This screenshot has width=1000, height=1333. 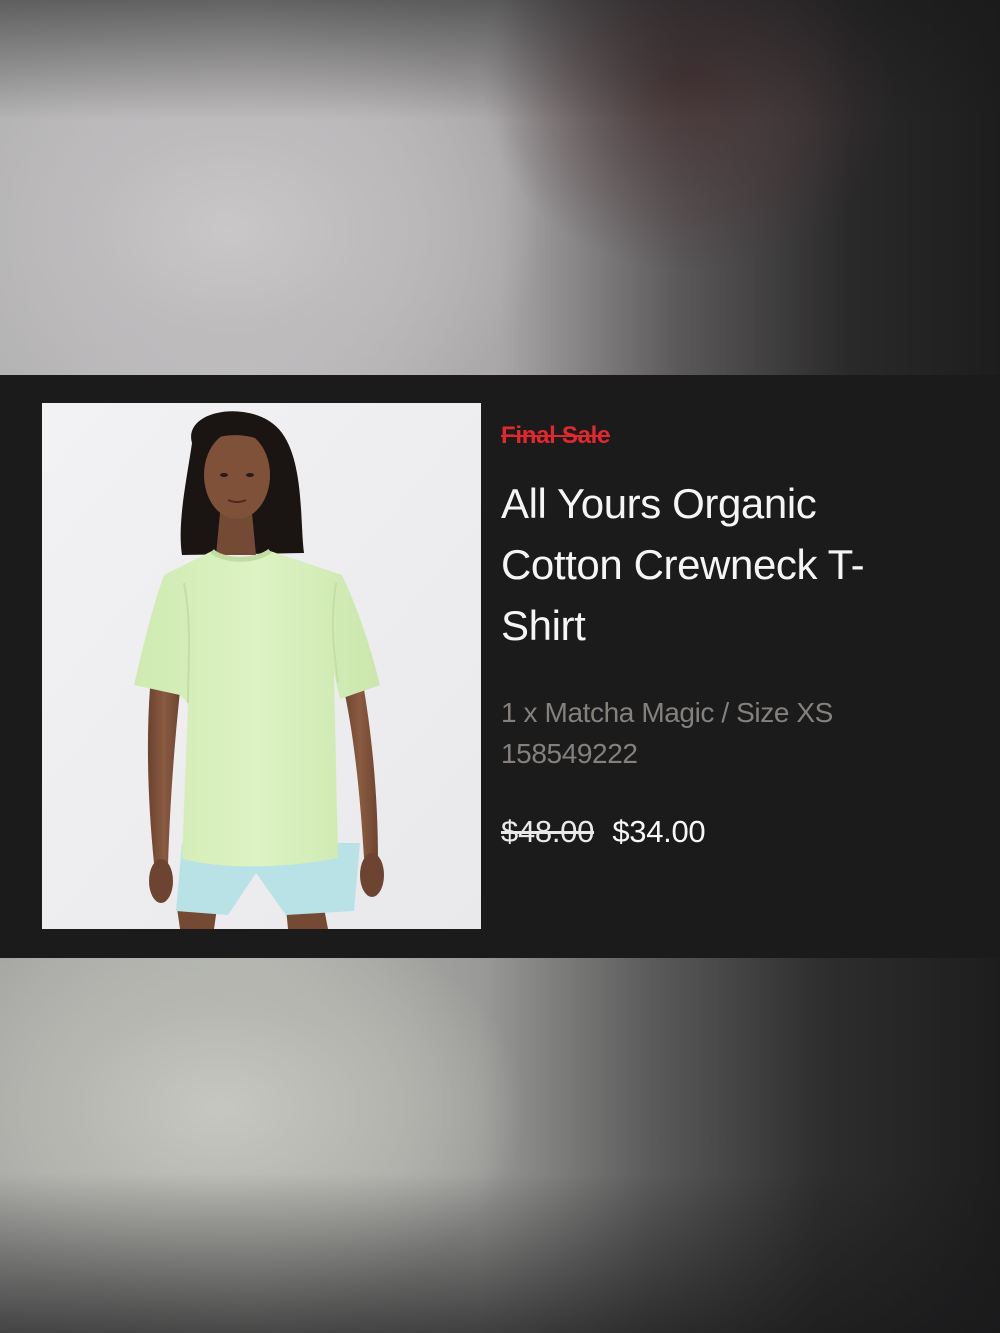 What do you see at coordinates (556, 435) in the screenshot?
I see `final-sale-badge: Final Sale` at bounding box center [556, 435].